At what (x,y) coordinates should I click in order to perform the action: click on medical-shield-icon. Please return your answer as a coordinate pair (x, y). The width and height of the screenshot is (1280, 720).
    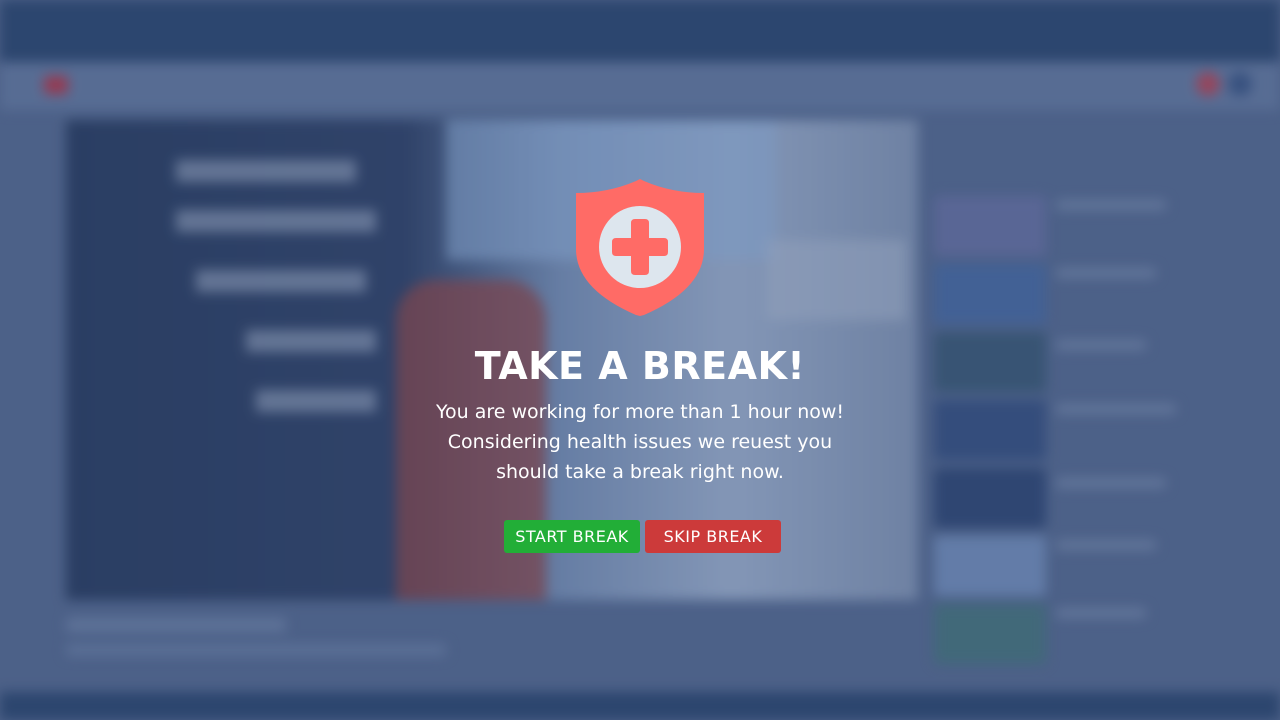
    Looking at the image, I should click on (640, 247).